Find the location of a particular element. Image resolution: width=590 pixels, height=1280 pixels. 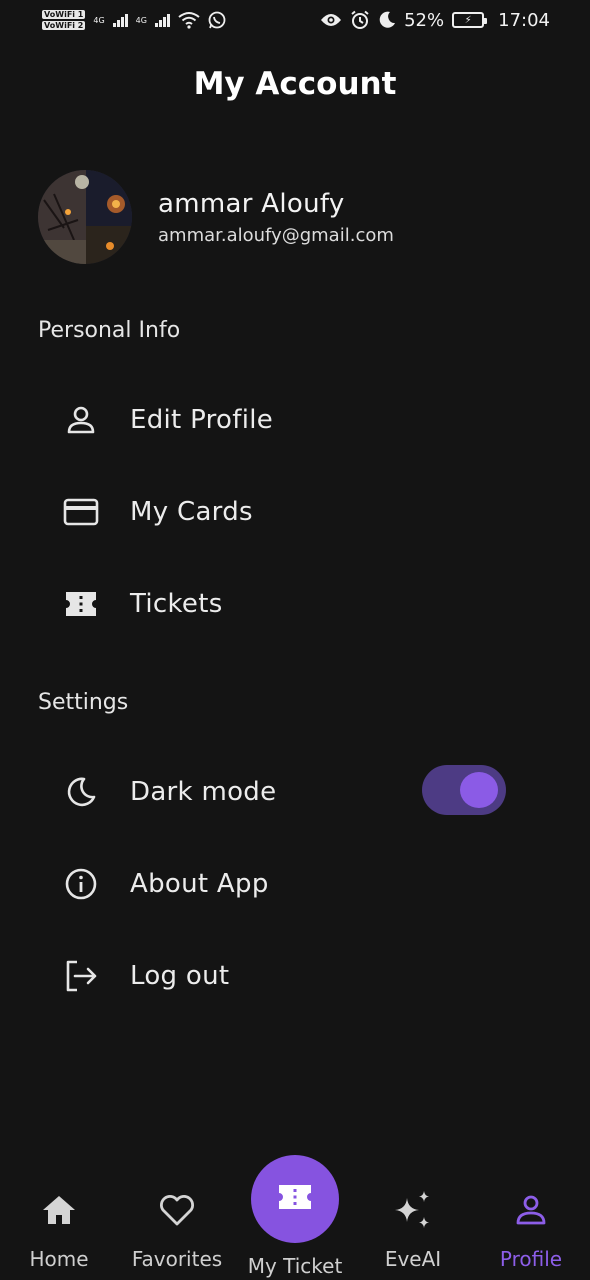

logout-icon is located at coordinates (81, 976).